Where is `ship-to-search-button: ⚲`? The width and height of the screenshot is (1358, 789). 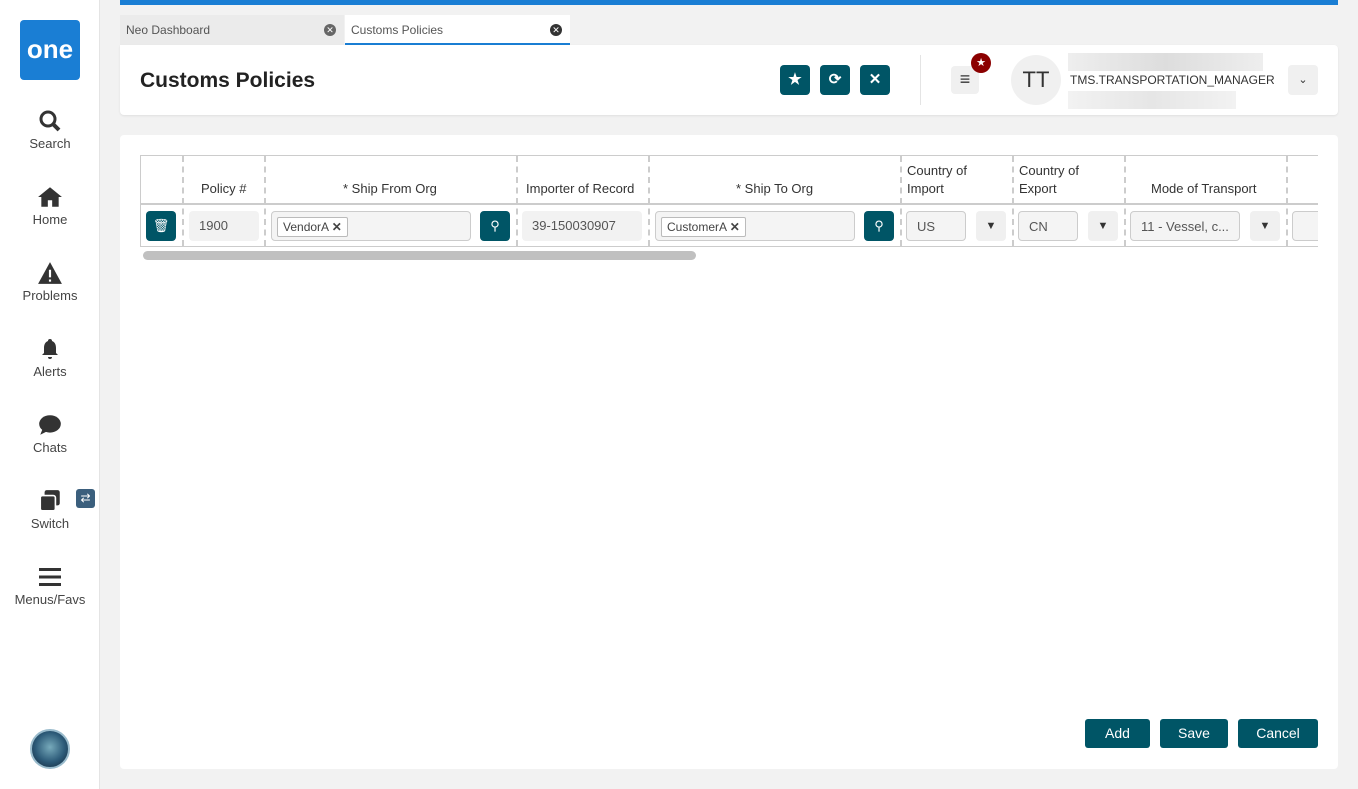 ship-to-search-button: ⚲ is located at coordinates (879, 226).